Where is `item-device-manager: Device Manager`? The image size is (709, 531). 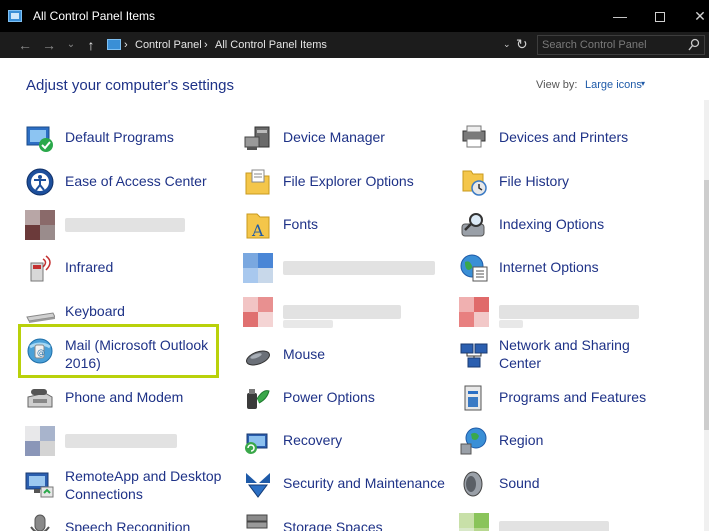 item-device-manager: Device Manager is located at coordinates (343, 143).